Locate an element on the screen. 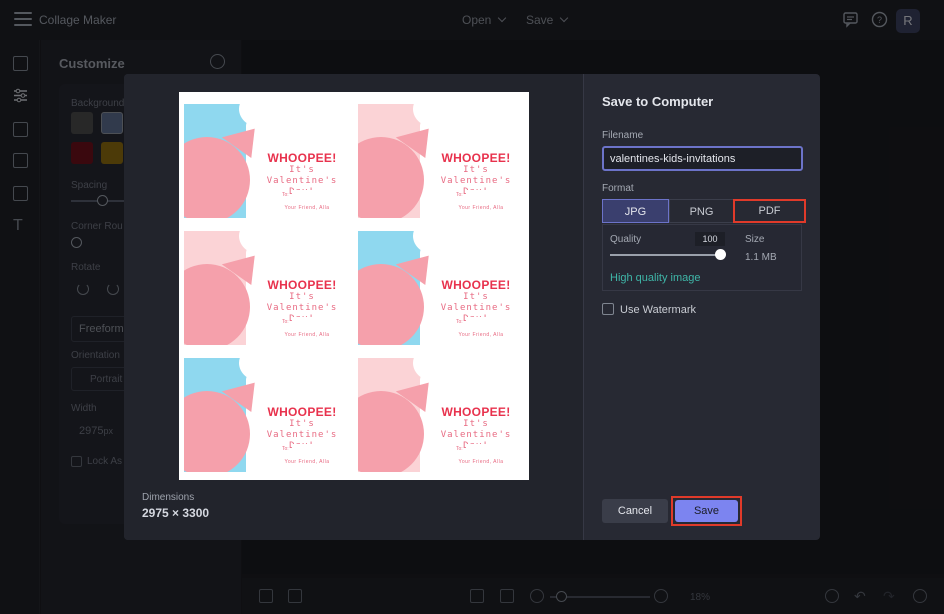 This screenshot has height=614, width=944. cancel-button: Cancel is located at coordinates (635, 511).